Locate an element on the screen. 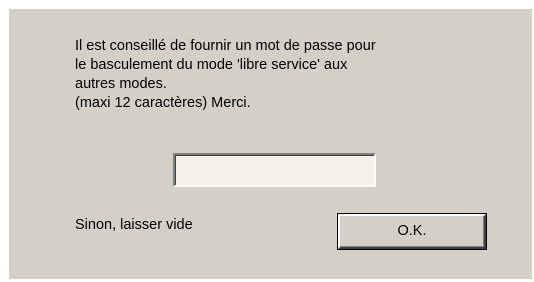 The image size is (534, 282). leave-empty-hint: Sinon, laisser vide is located at coordinates (134, 225).